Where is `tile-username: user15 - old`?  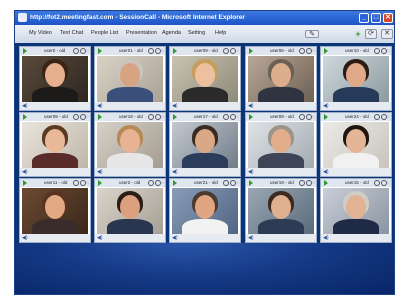
tile-username: user15 - old is located at coordinates (357, 182).